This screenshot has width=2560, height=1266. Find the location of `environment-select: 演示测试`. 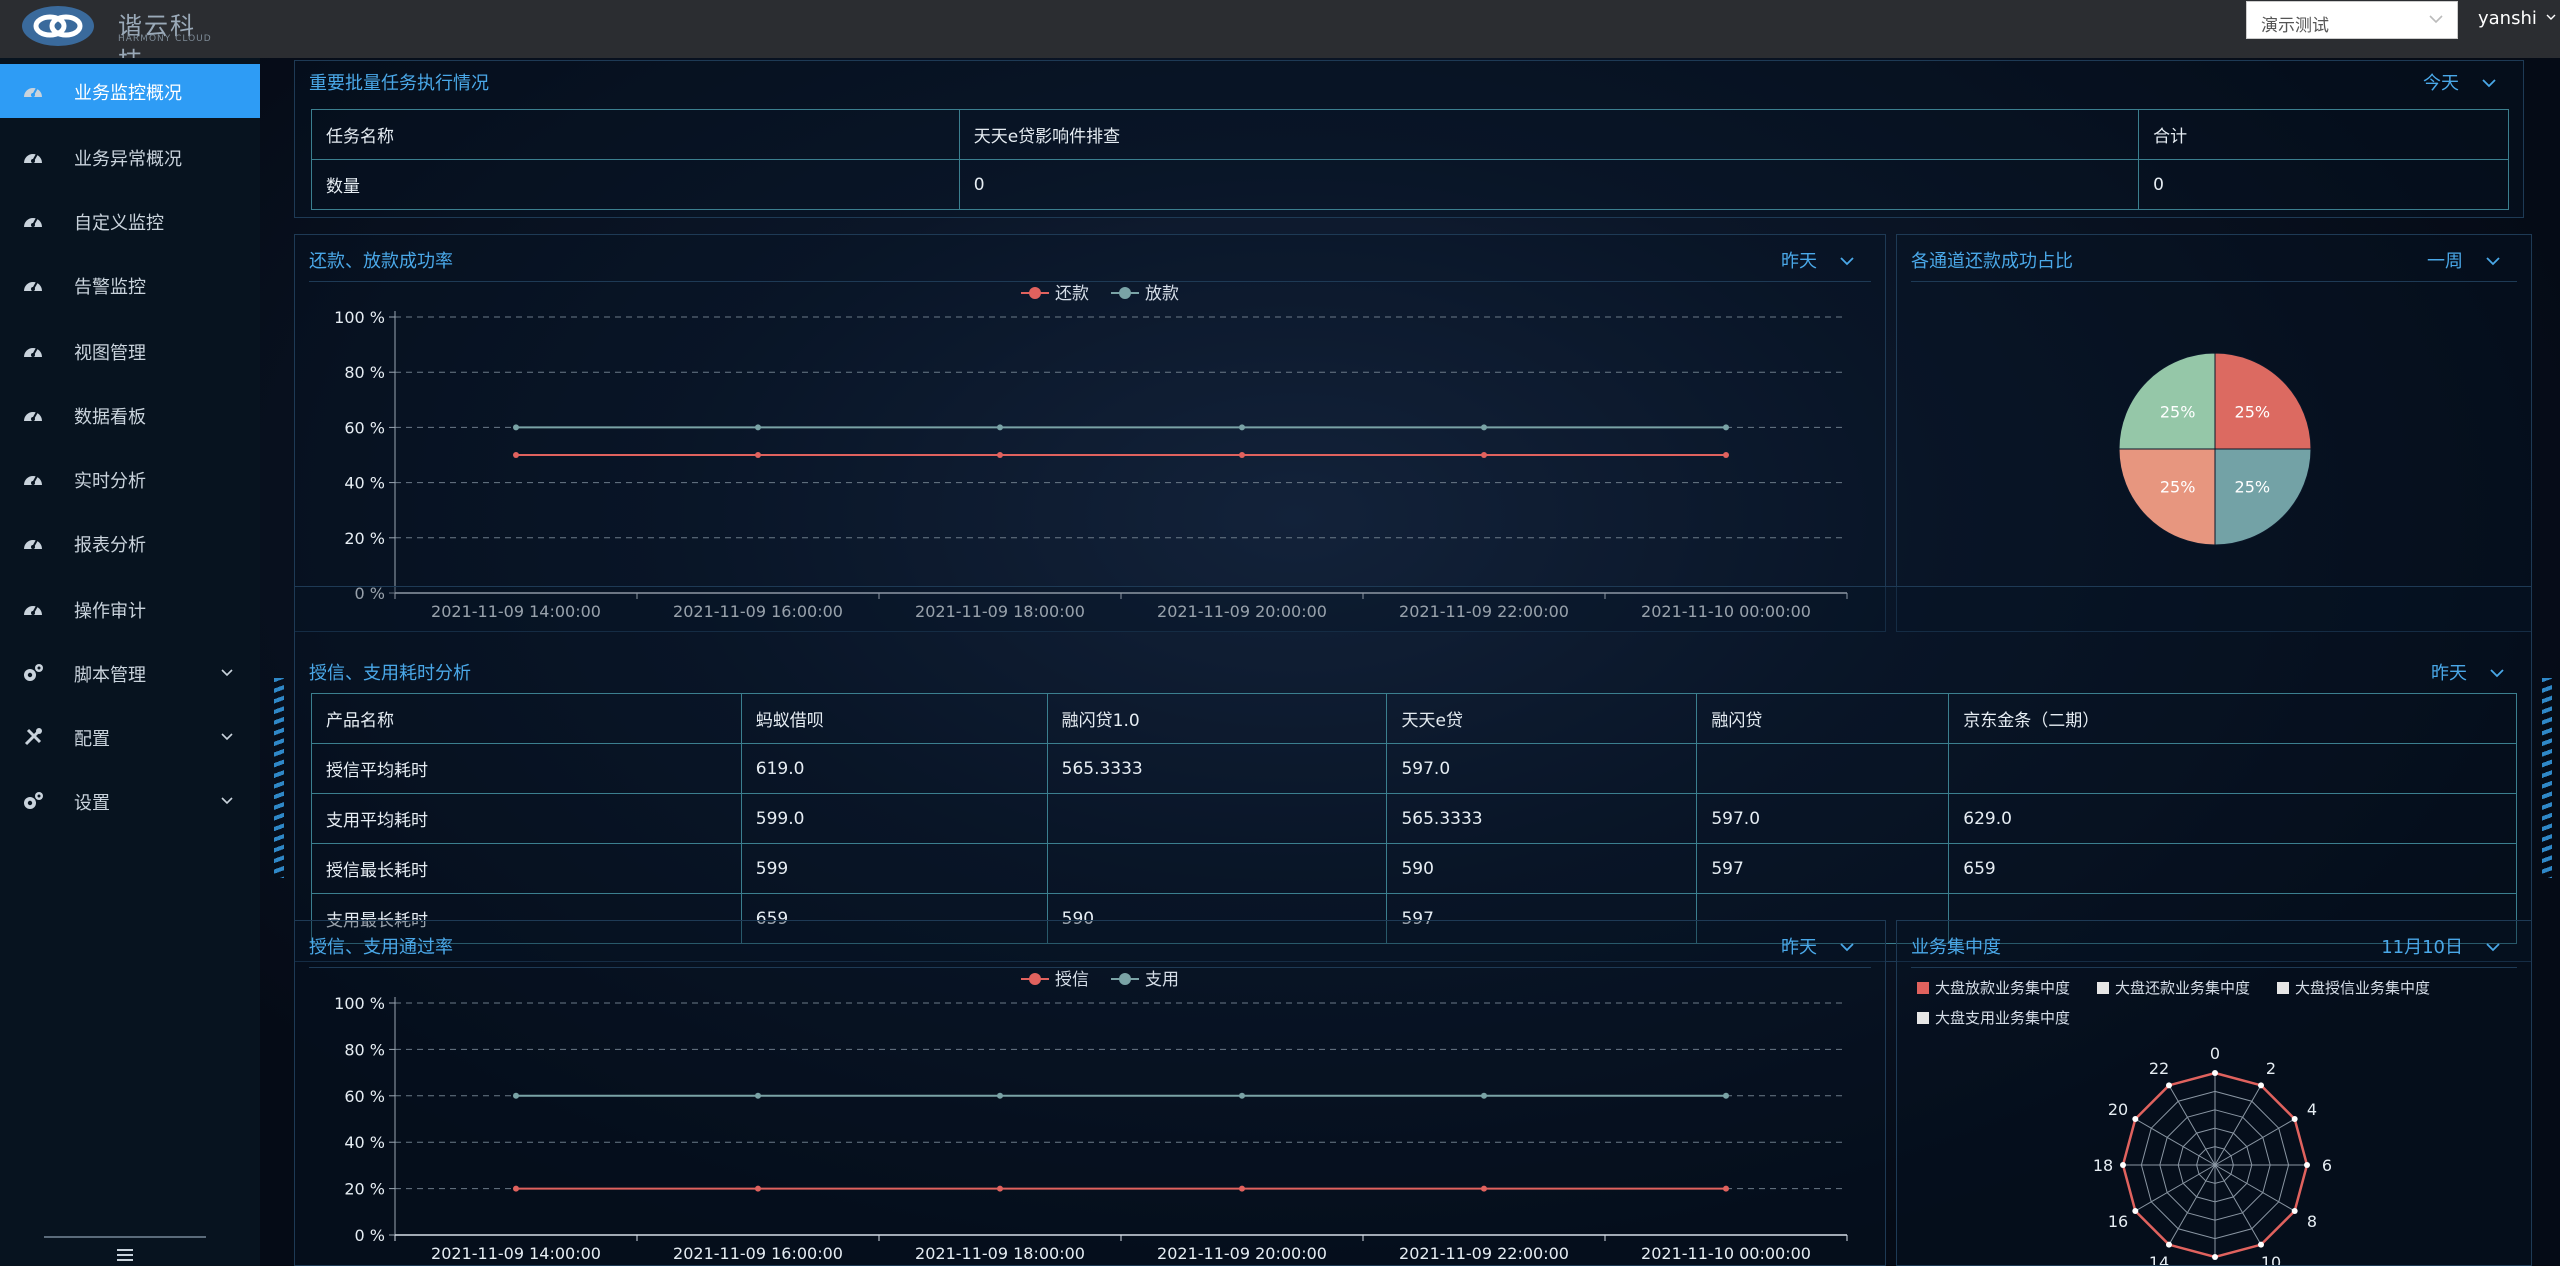

environment-select: 演示测试 is located at coordinates (2352, 20).